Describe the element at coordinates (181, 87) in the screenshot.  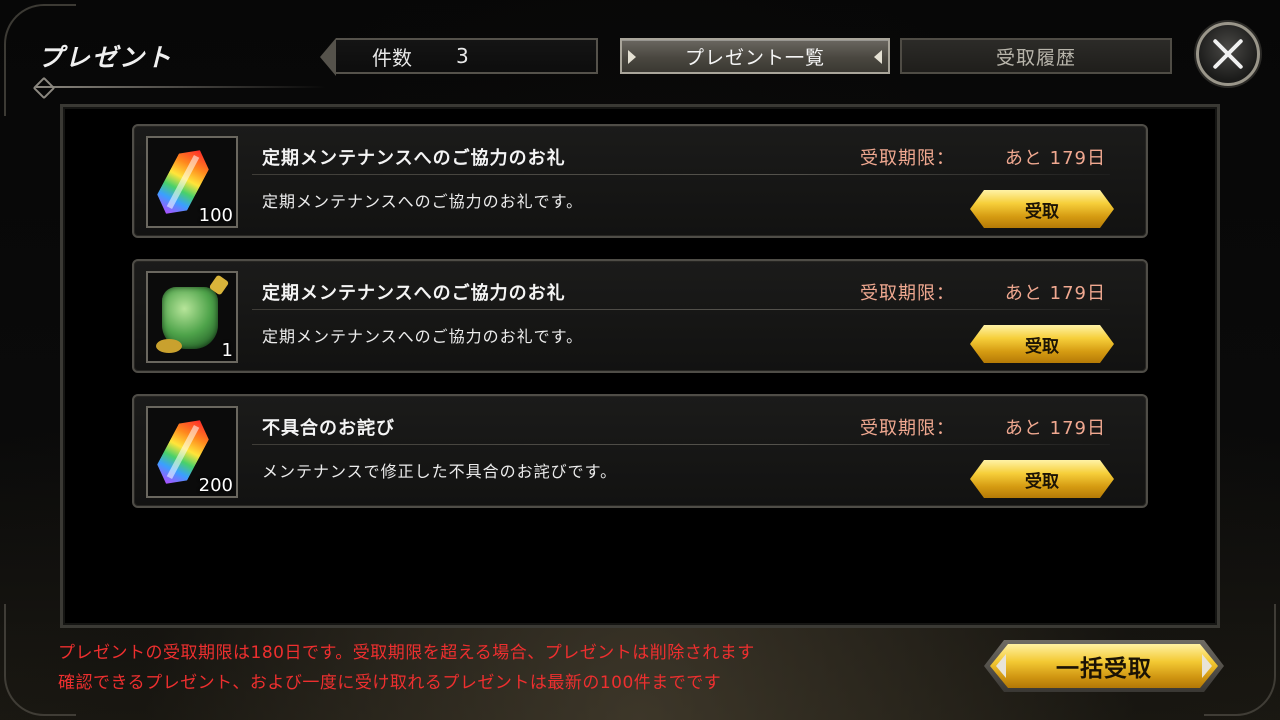
I see `title-underline-ornament` at that location.